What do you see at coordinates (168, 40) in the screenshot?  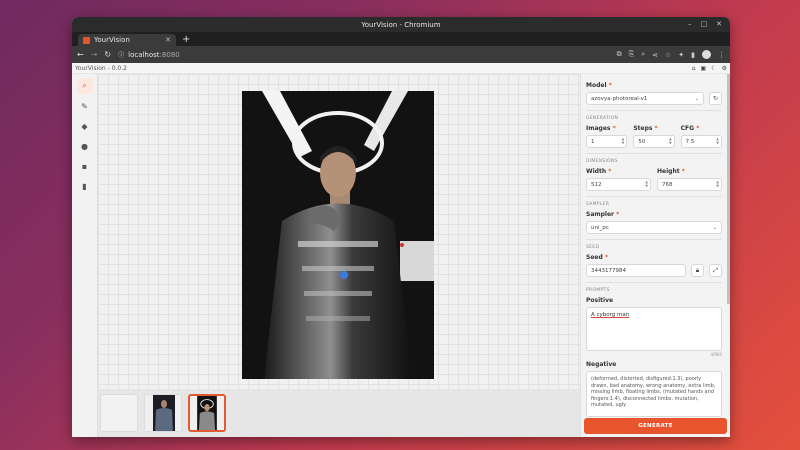 I see `tab-close-icon: ✕` at bounding box center [168, 40].